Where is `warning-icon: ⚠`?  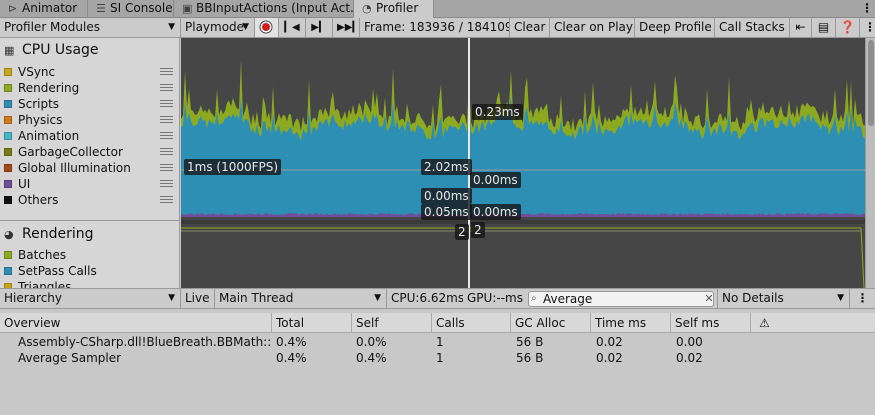
warning-icon: ⚠ is located at coordinates (764, 323).